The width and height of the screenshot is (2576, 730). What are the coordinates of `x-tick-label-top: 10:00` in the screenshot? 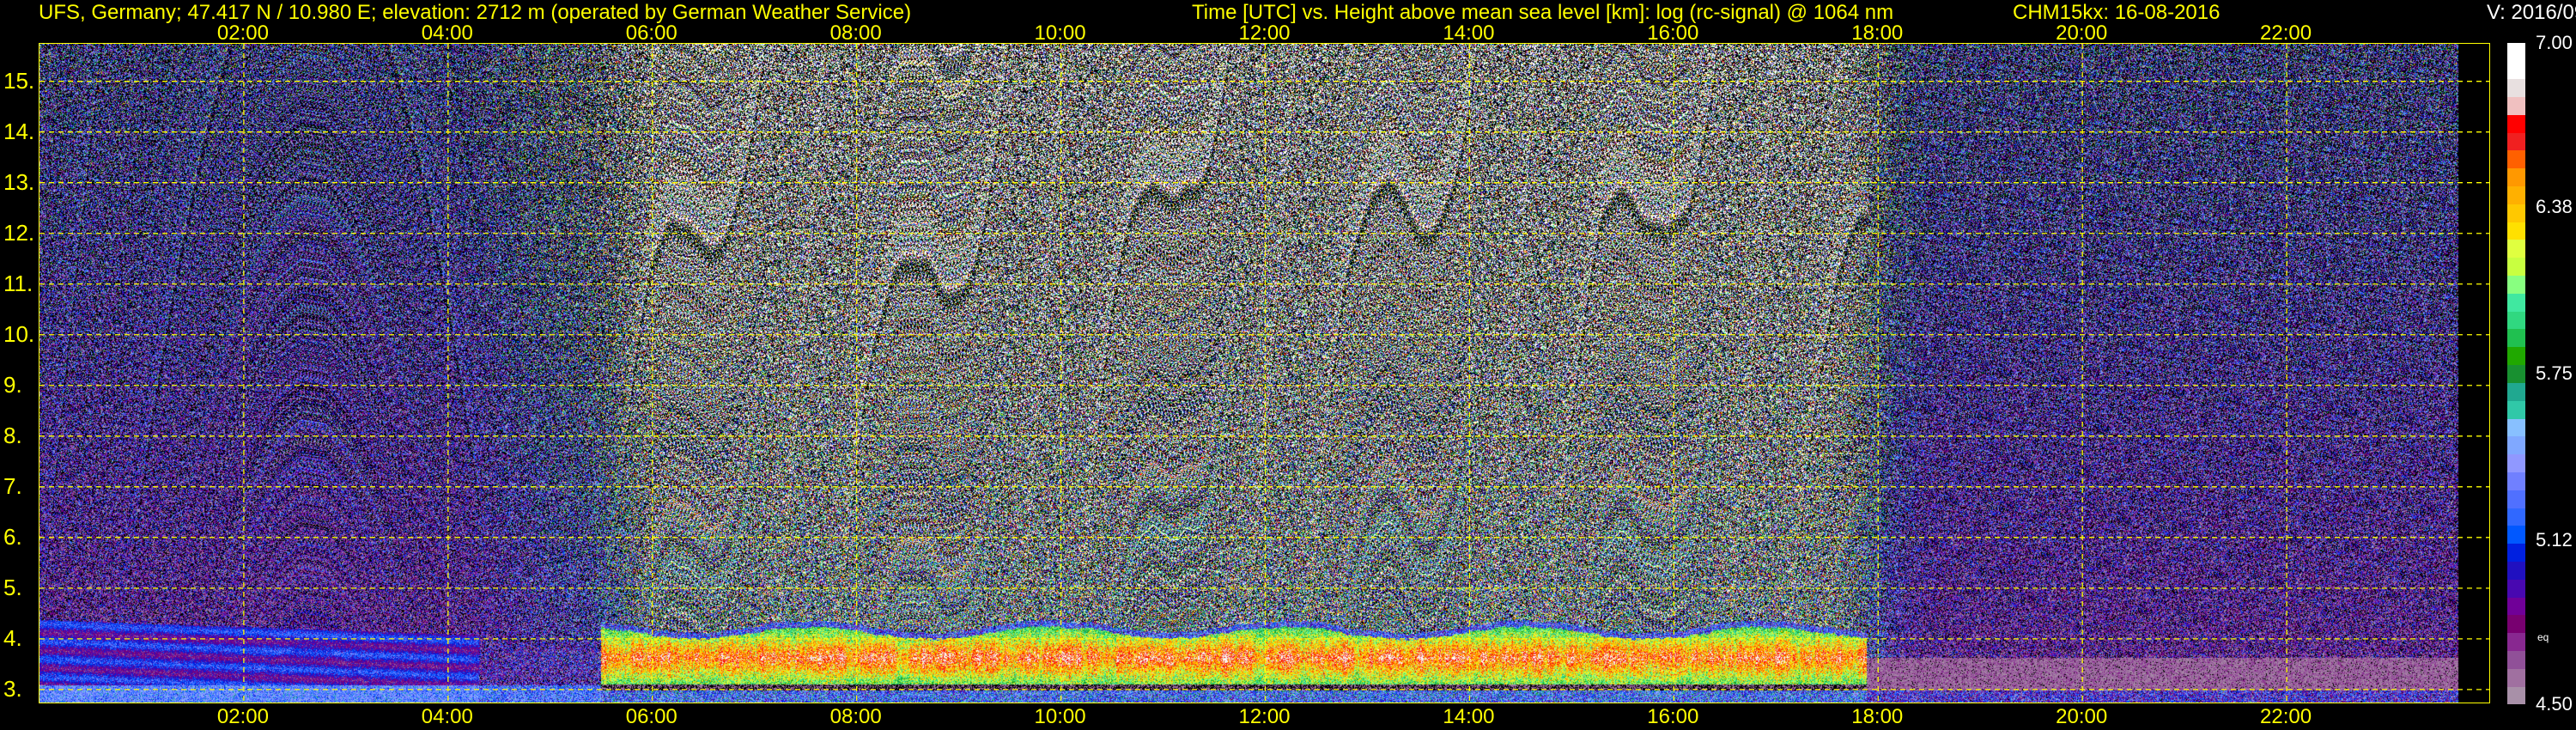 It's located at (1060, 33).